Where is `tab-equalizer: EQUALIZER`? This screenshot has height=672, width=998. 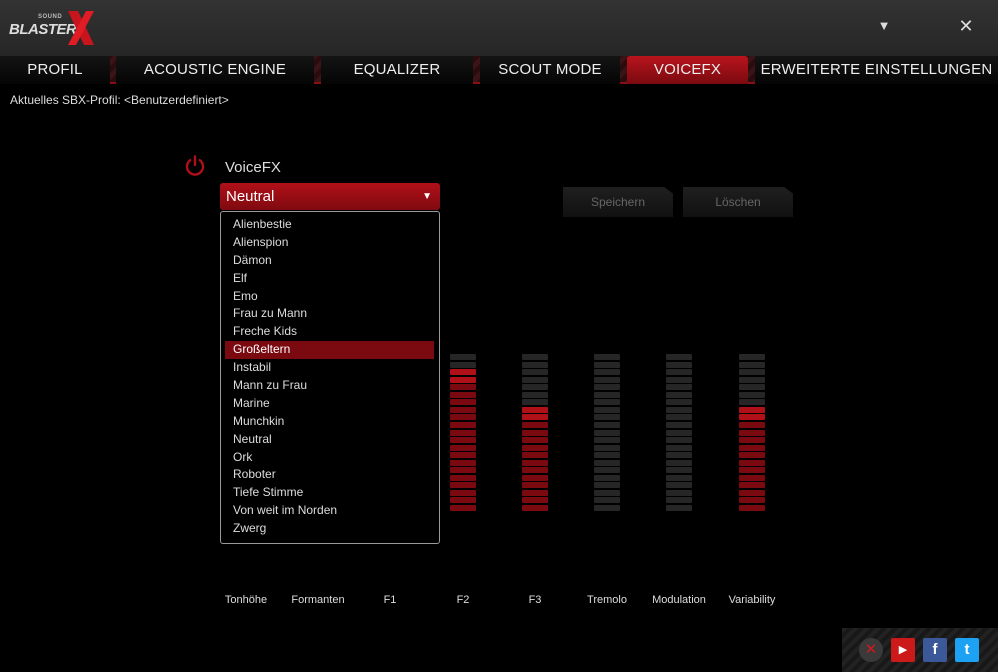 tab-equalizer: EQUALIZER is located at coordinates (397, 70).